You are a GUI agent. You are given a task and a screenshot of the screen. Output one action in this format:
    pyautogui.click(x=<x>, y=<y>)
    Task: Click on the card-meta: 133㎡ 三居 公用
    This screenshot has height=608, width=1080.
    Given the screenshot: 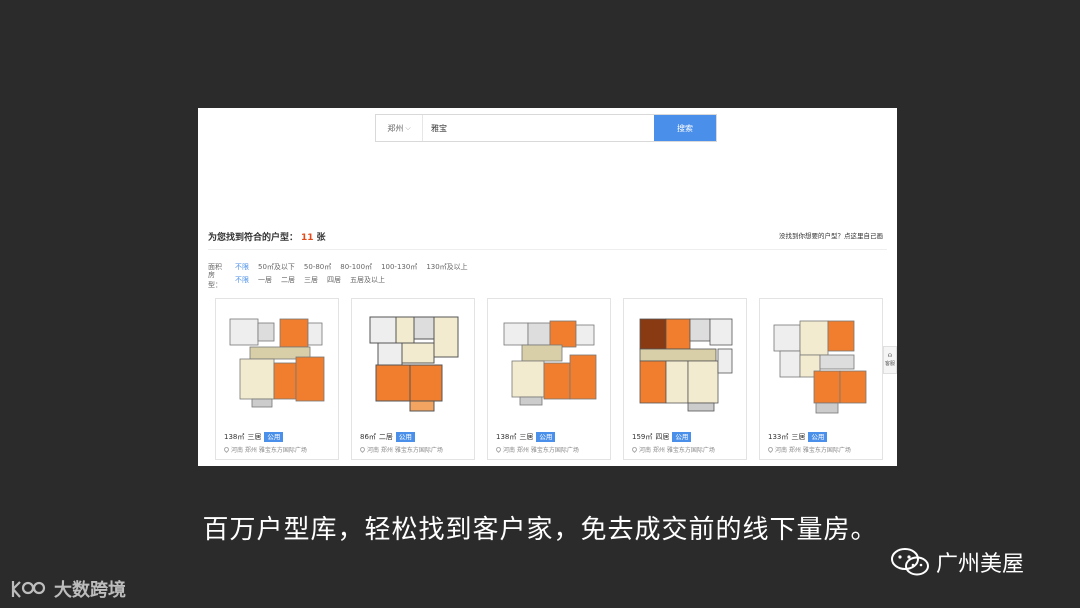 What is the action you would take?
    pyautogui.click(x=798, y=437)
    